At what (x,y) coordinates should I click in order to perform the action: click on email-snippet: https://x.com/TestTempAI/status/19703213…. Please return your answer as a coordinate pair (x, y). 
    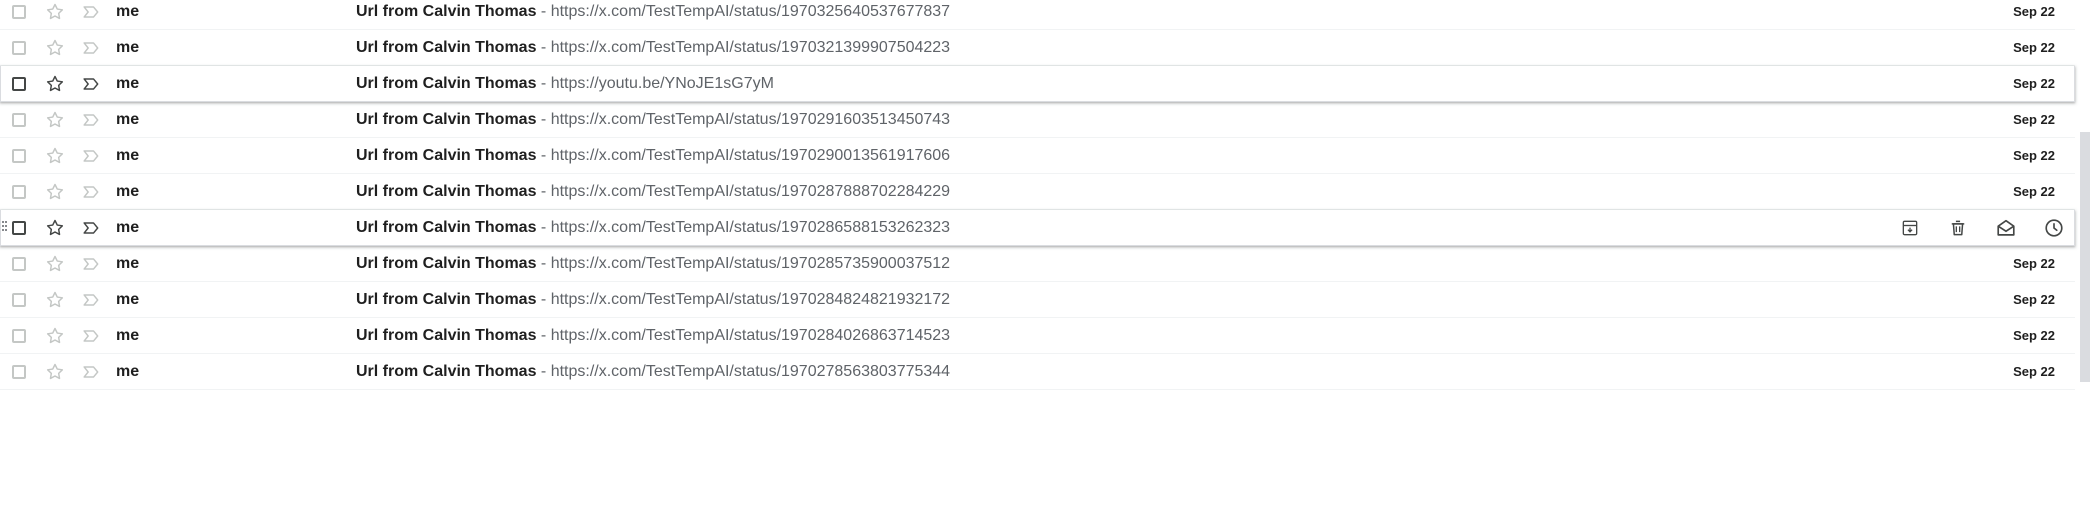
    Looking at the image, I should click on (750, 47).